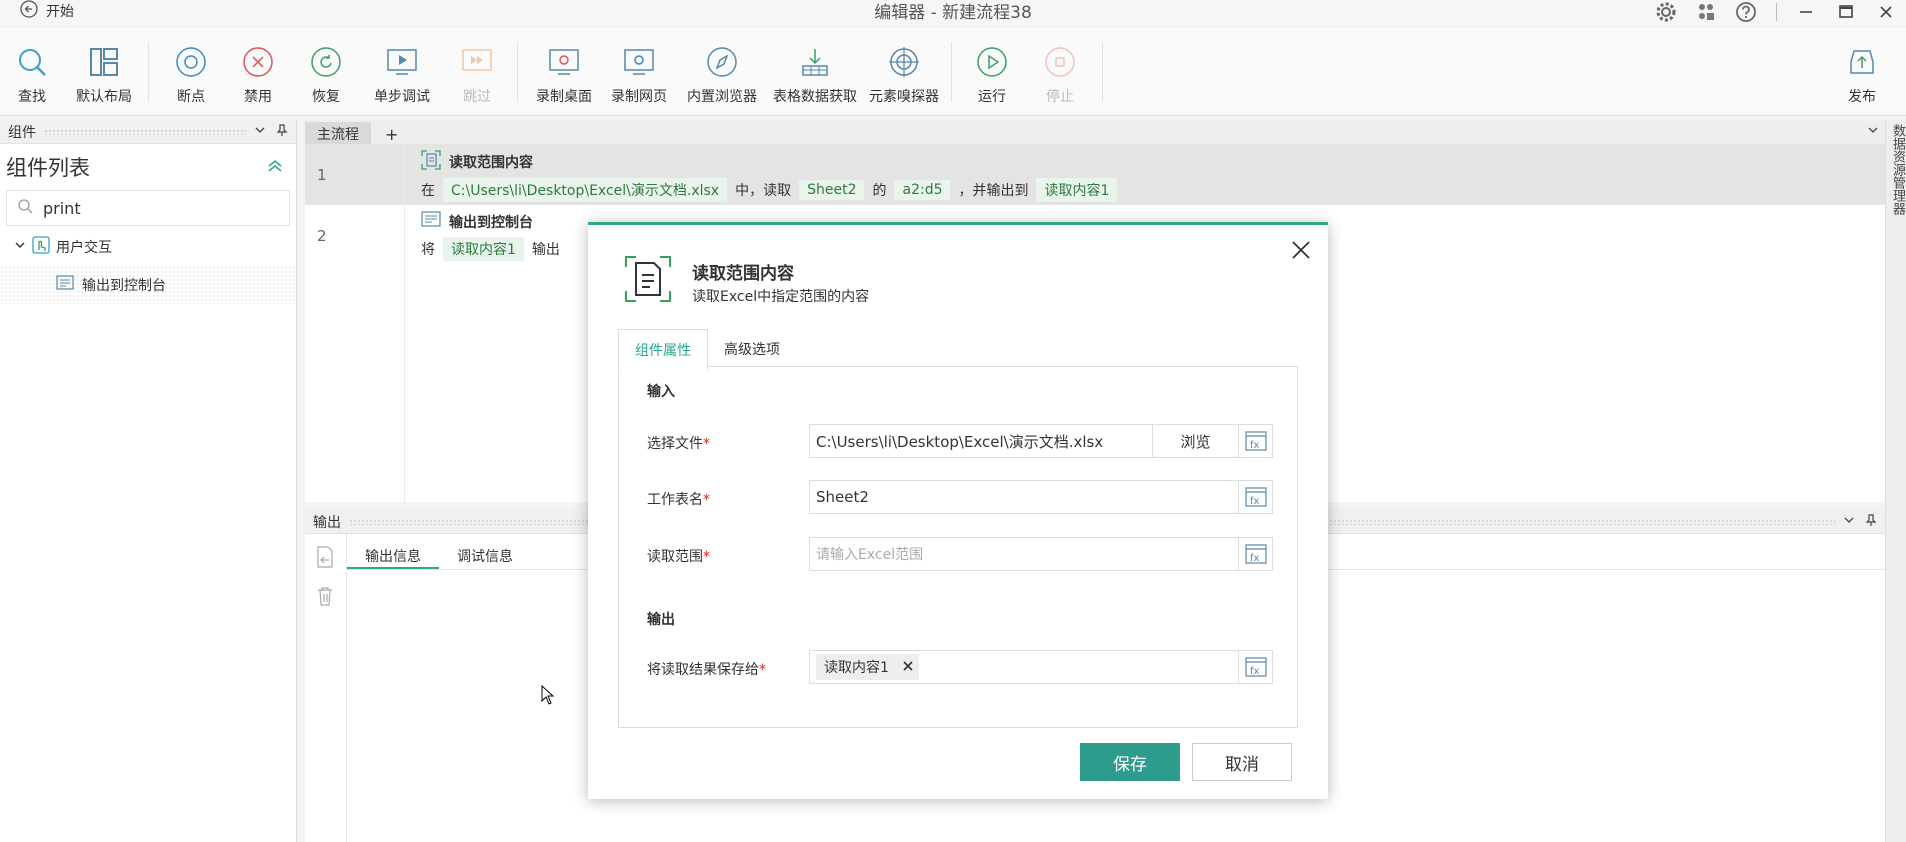  What do you see at coordinates (678, 557) in the screenshot?
I see `range-label: 读取范围*` at bounding box center [678, 557].